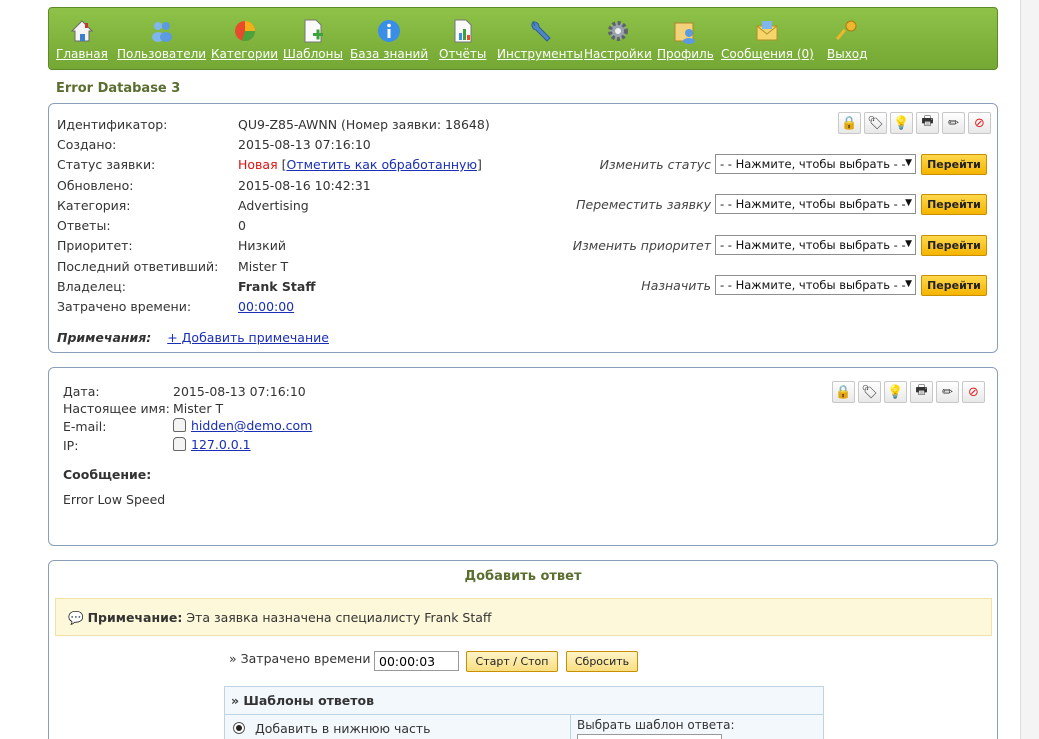 This screenshot has height=739, width=1039. What do you see at coordinates (82, 31) in the screenshot?
I see `home-icon` at bounding box center [82, 31].